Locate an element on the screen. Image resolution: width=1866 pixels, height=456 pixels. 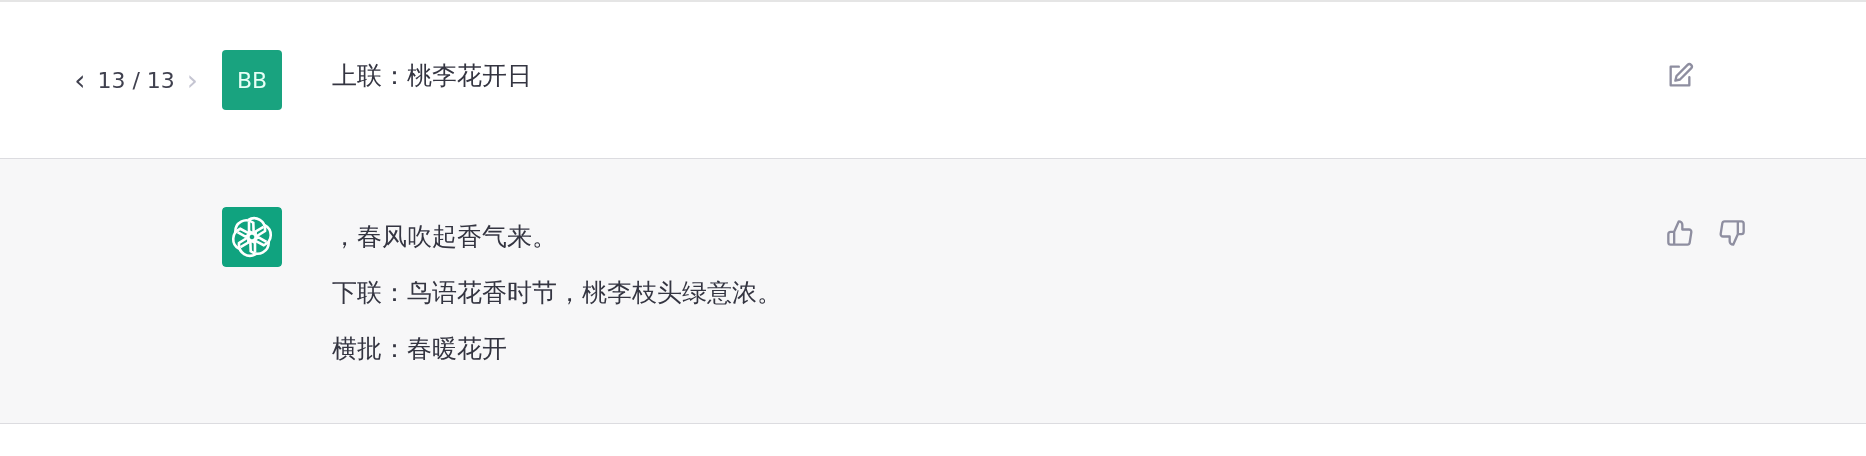
user-avatar: BB is located at coordinates (252, 80).